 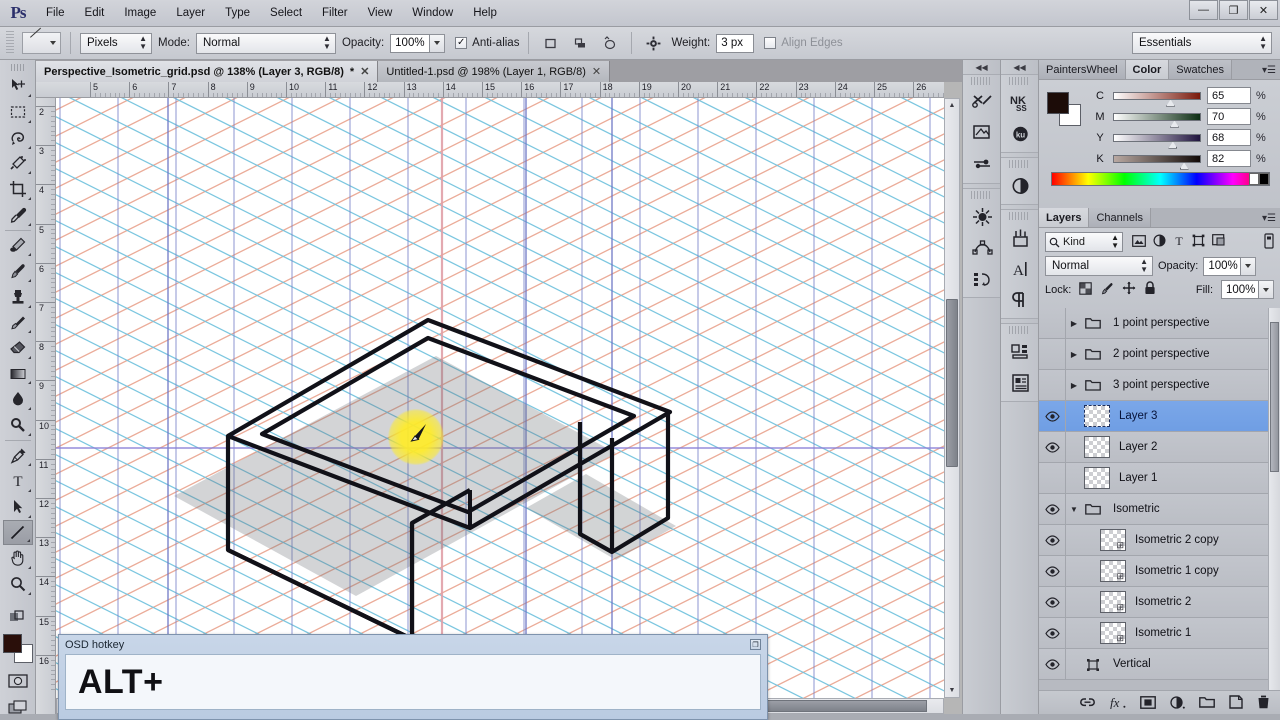 I want to click on white-swatch, so click(x=1254, y=179).